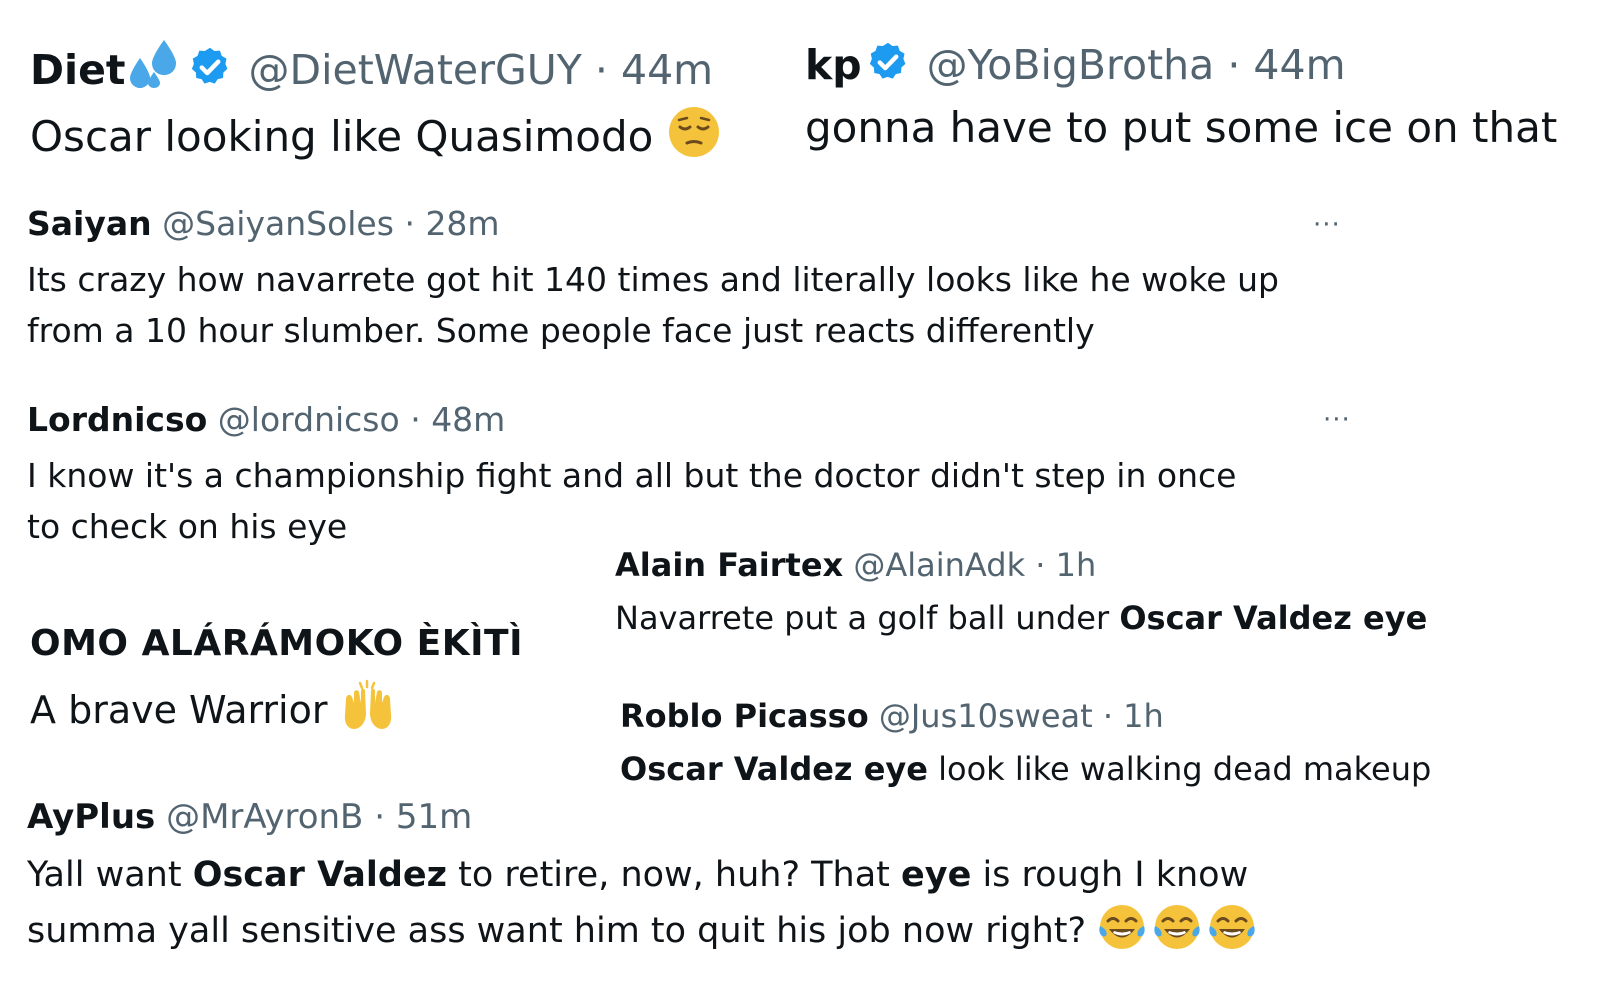 This screenshot has height=1000, width=1600. Describe the element at coordinates (462, 223) in the screenshot. I see `timestamp: 28m` at that location.